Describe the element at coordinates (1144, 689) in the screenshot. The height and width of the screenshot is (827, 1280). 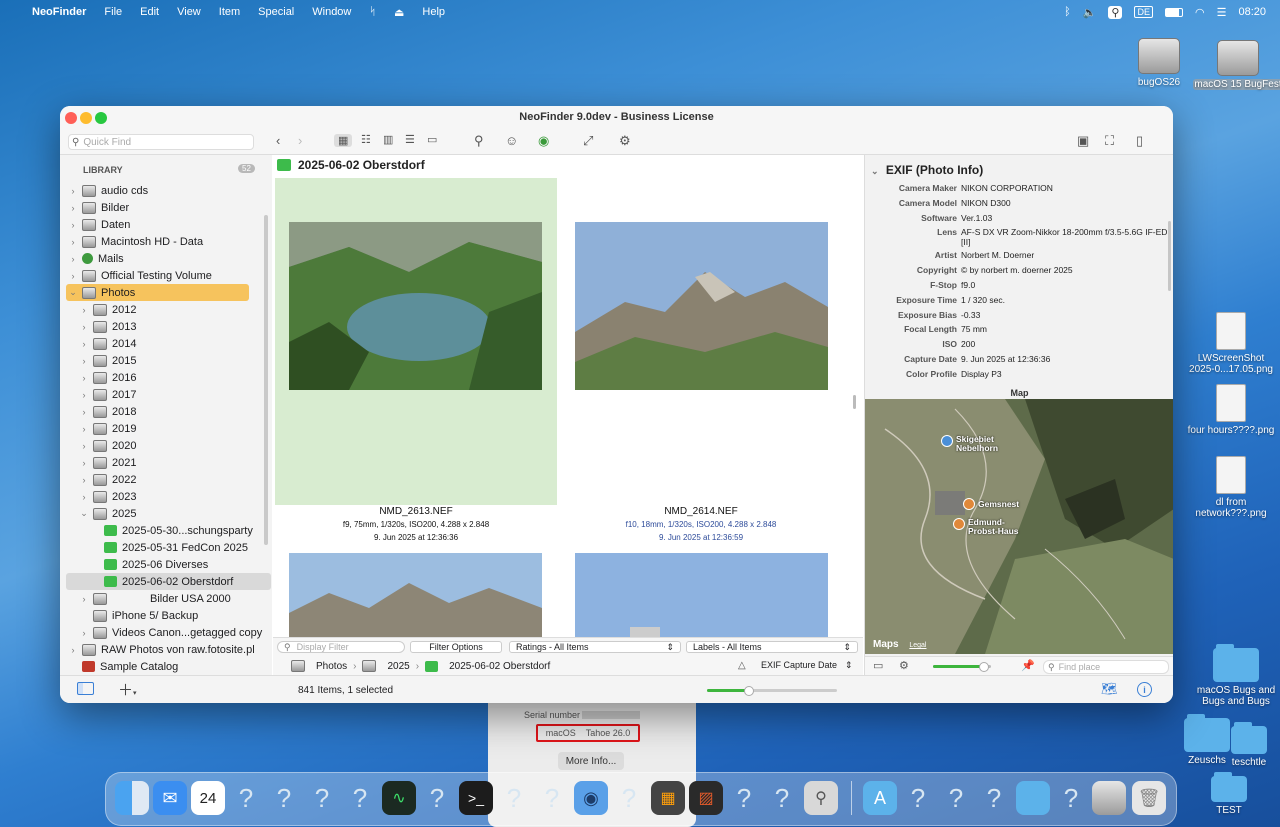
I see `info-icon: i` at that location.